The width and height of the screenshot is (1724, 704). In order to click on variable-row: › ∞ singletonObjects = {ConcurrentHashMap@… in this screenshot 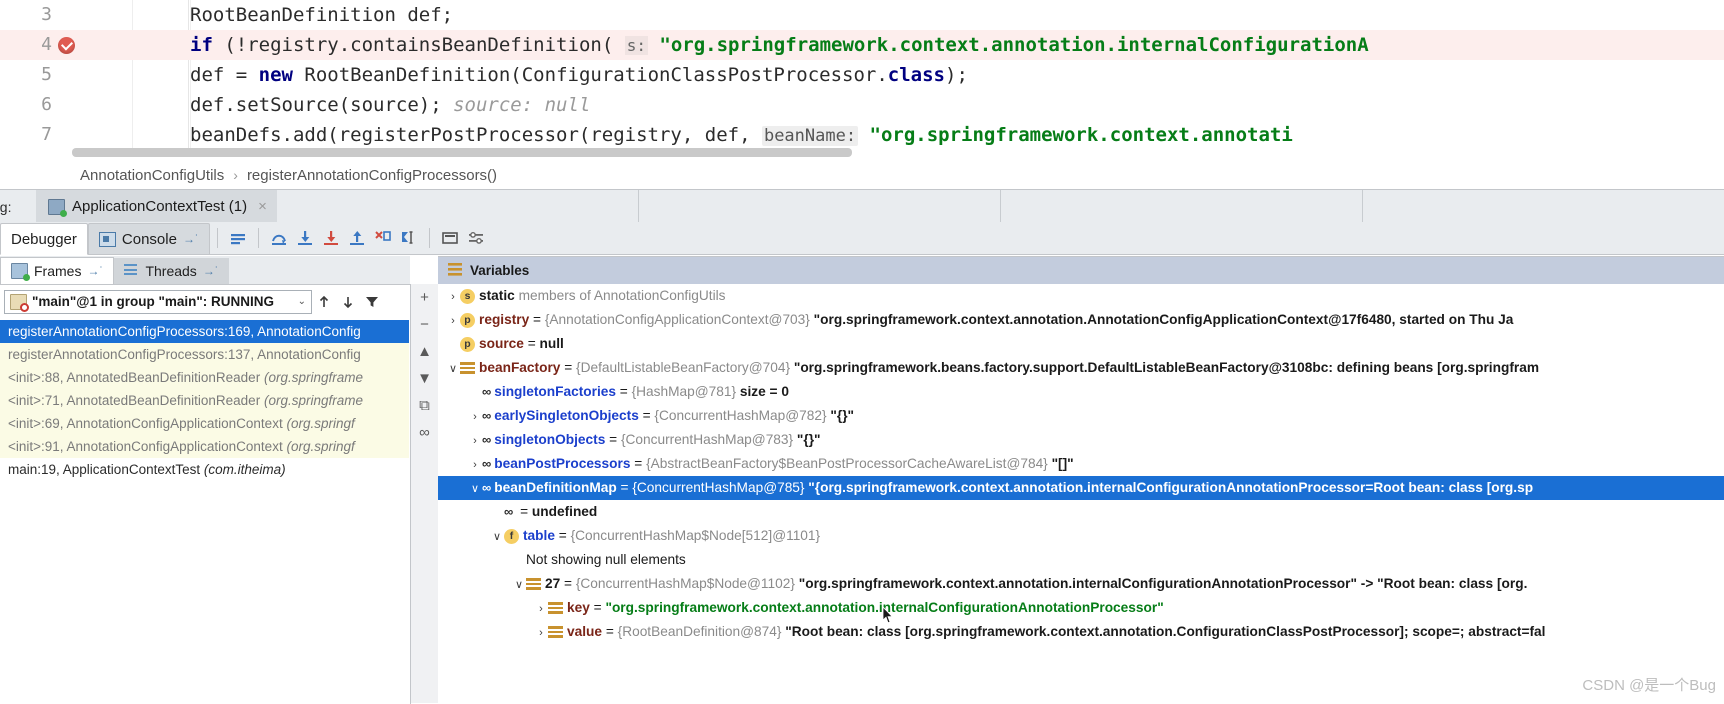, I will do `click(1081, 440)`.